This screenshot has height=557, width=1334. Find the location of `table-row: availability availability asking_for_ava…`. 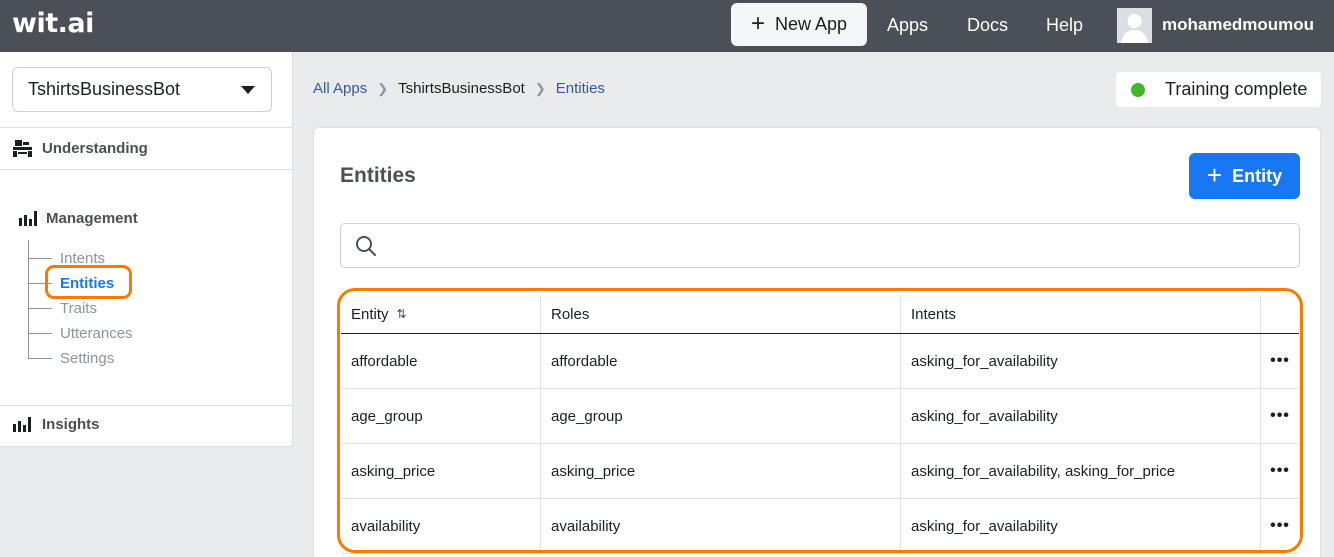

table-row: availability availability asking_for_ava… is located at coordinates (820, 526).